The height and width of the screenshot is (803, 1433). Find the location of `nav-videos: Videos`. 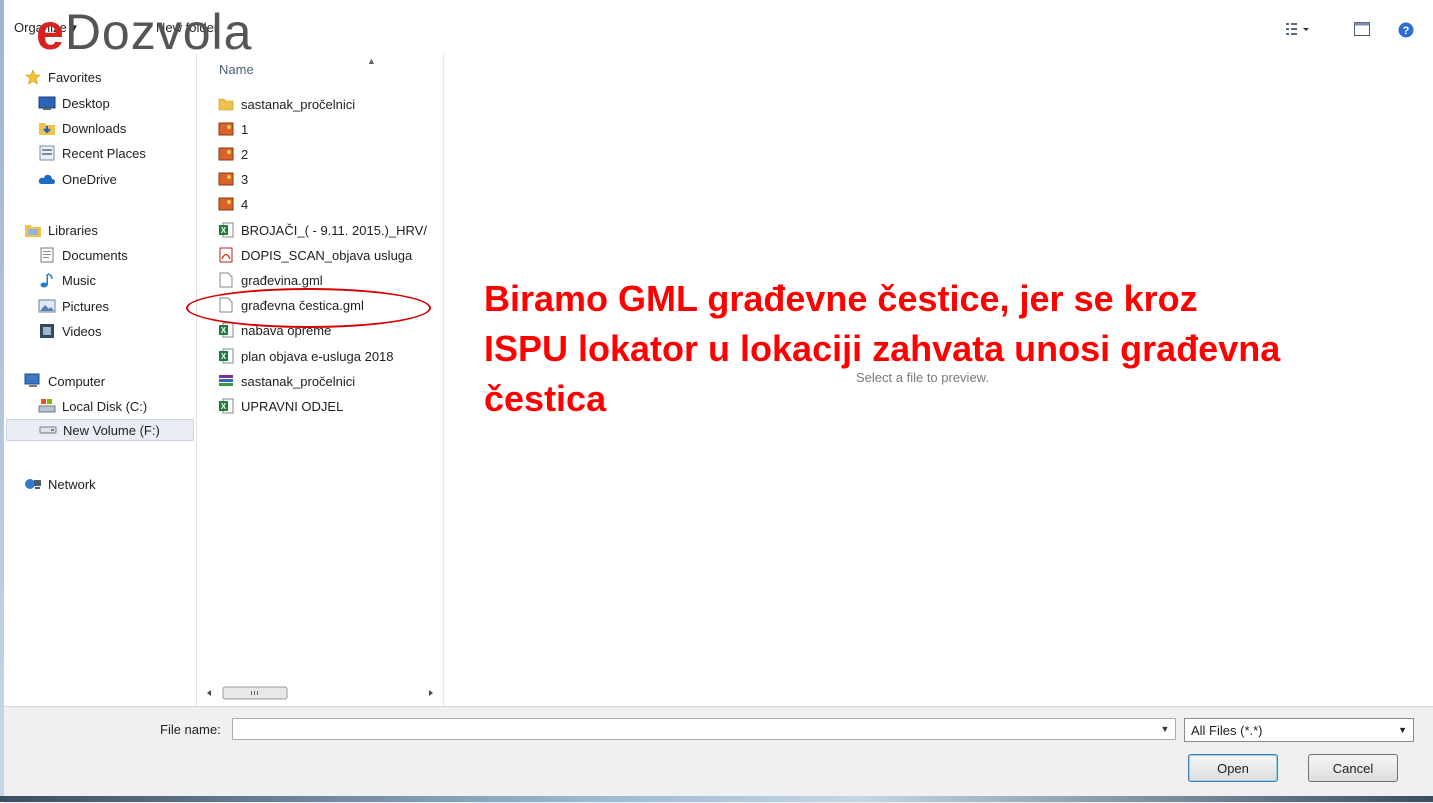

nav-videos: Videos is located at coordinates (70, 331).